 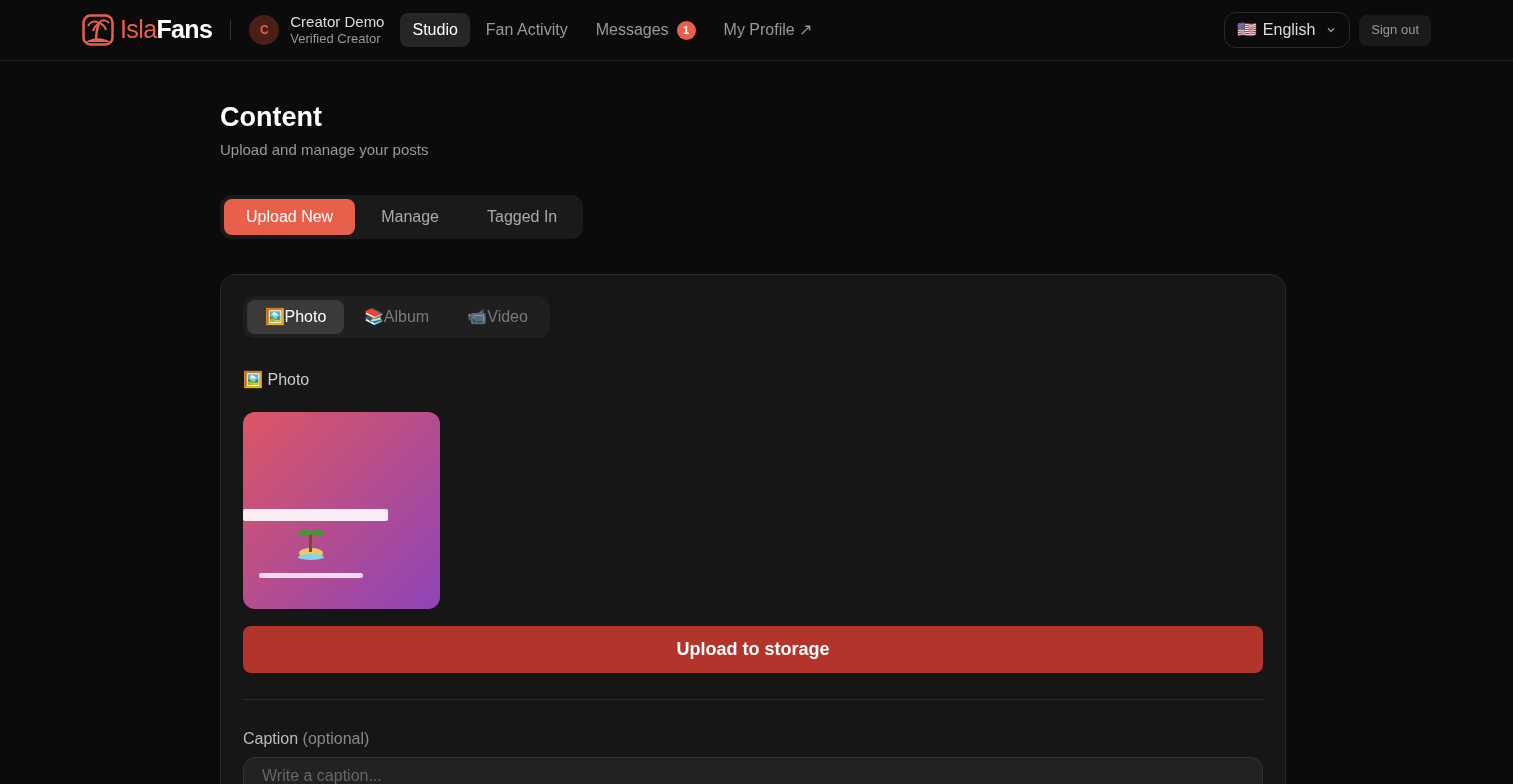 I want to click on sign-out-button: Sign out, so click(x=1395, y=30).